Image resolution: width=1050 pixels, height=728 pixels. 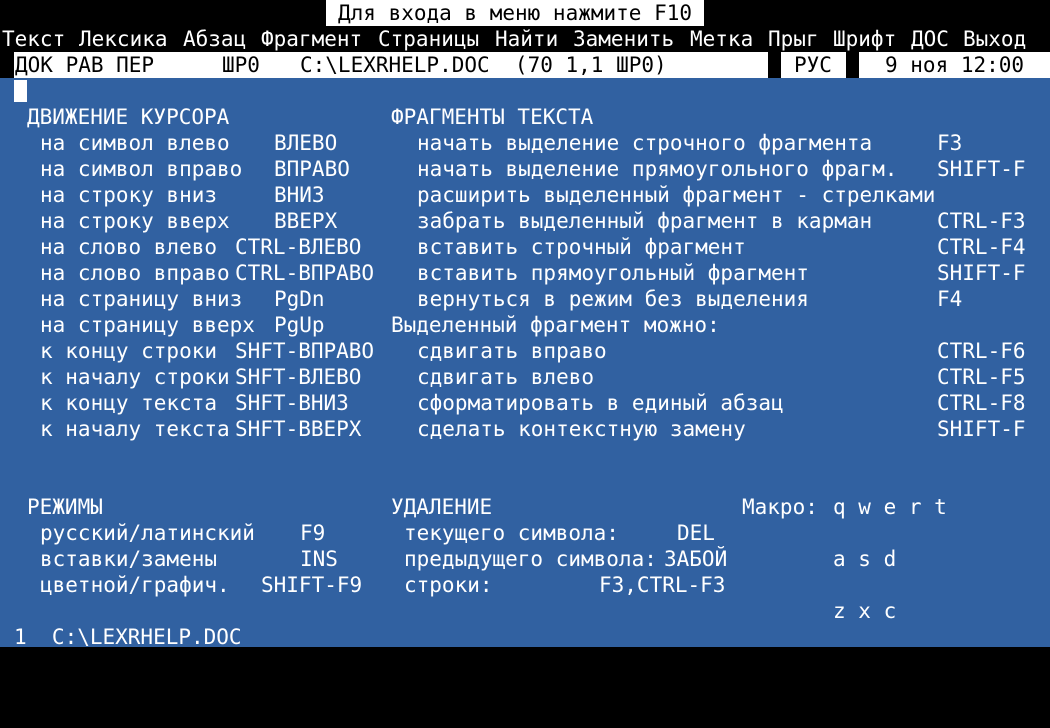 I want to click on cursor-key: PgUp, so click(x=299, y=325).